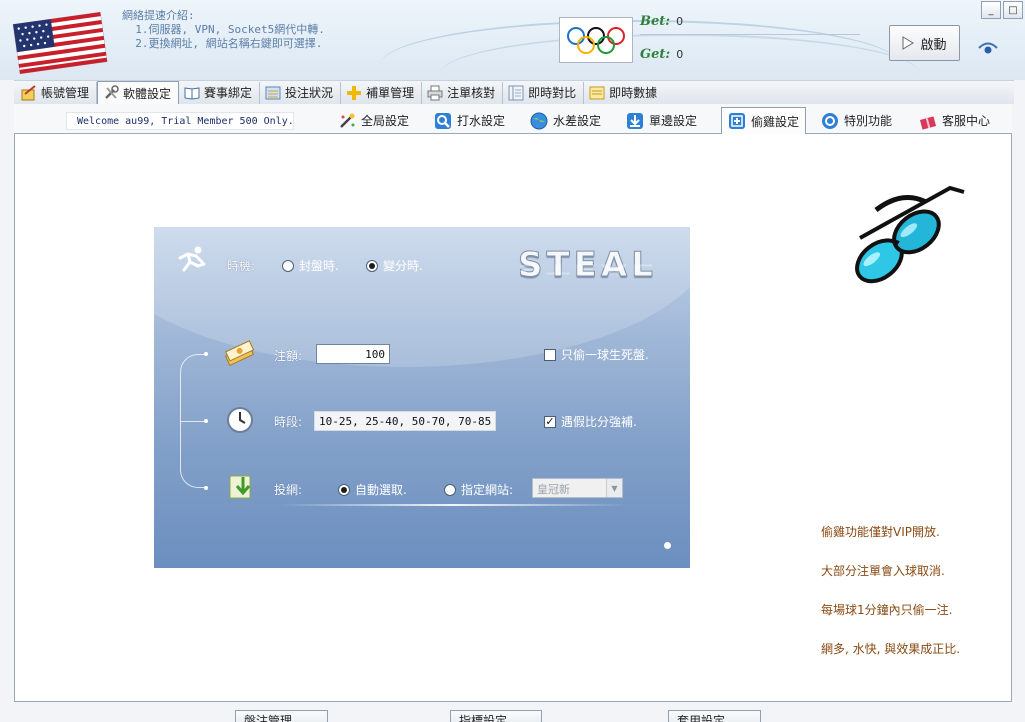 Image resolution: width=1025 pixels, height=722 pixels. I want to click on steal-logo-reflection: STEAL, so click(587, 269).